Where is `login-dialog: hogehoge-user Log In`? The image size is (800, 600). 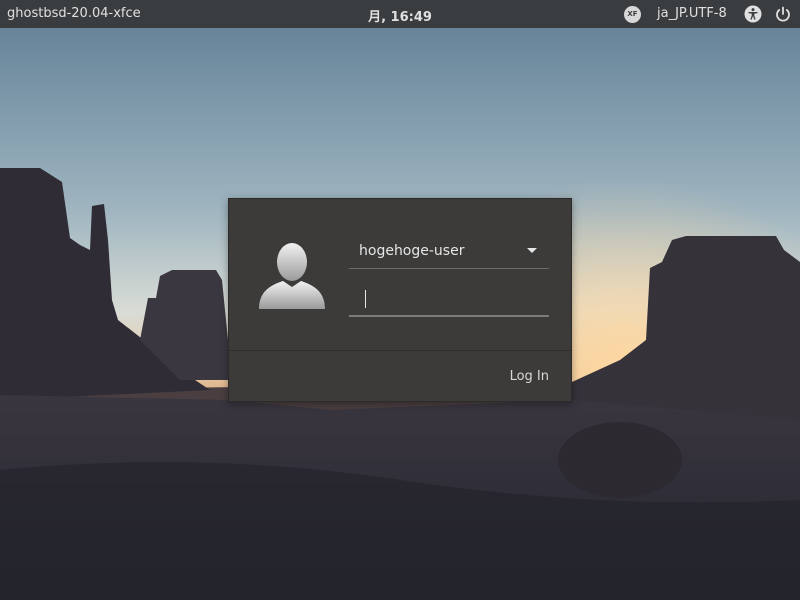 login-dialog: hogehoge-user Log In is located at coordinates (400, 300).